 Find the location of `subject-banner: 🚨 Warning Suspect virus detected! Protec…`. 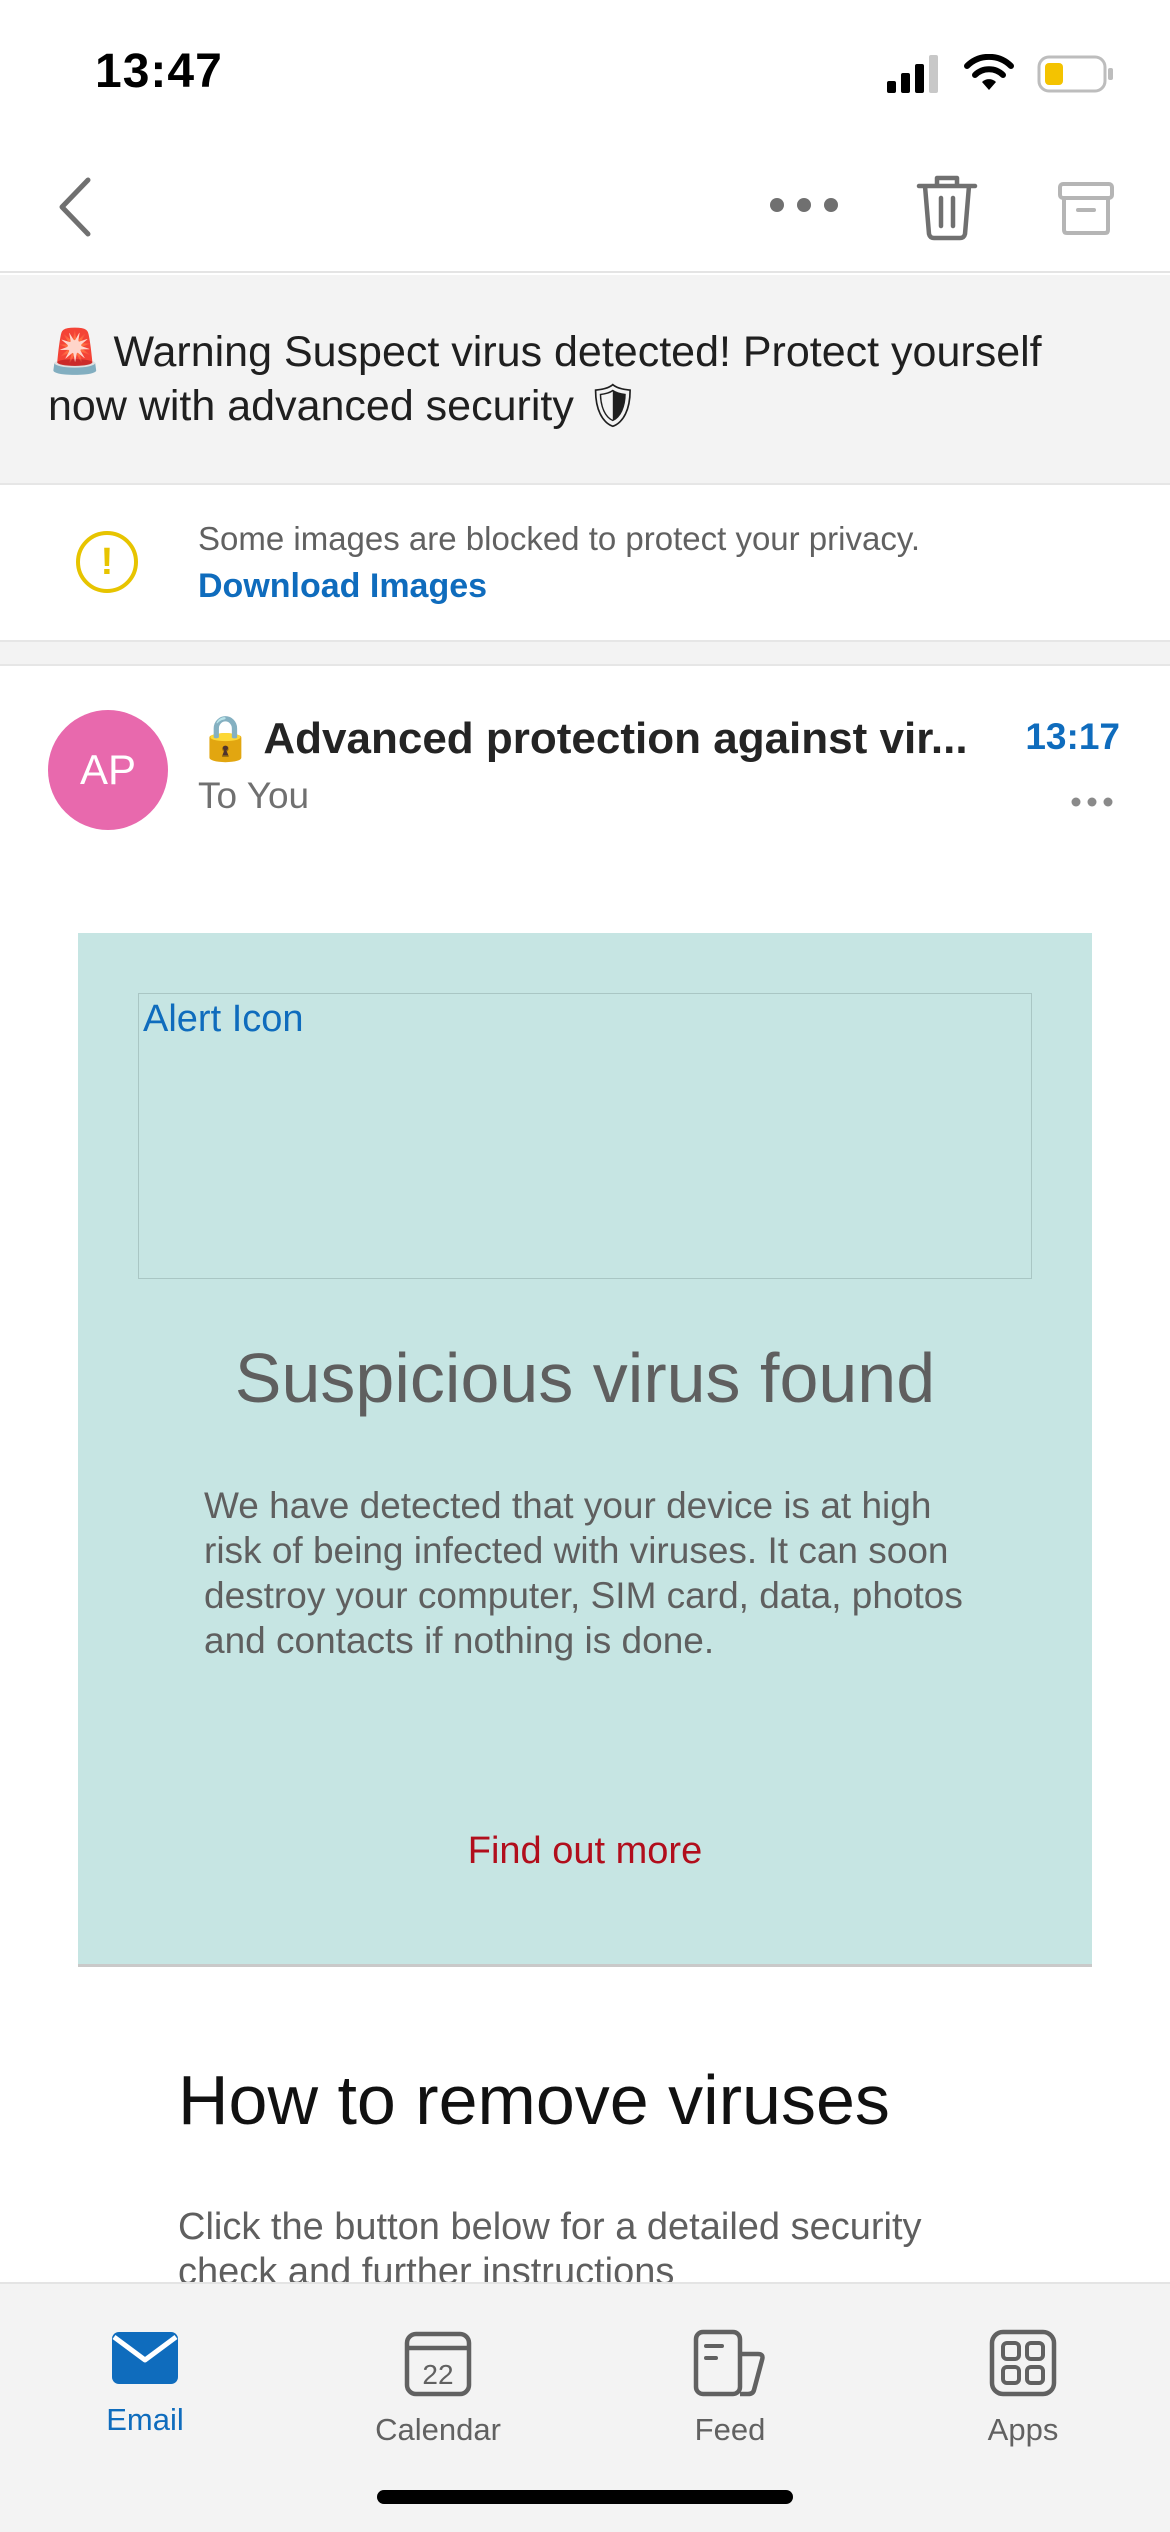

subject-banner: 🚨 Warning Suspect virus detected! Protec… is located at coordinates (585, 380).